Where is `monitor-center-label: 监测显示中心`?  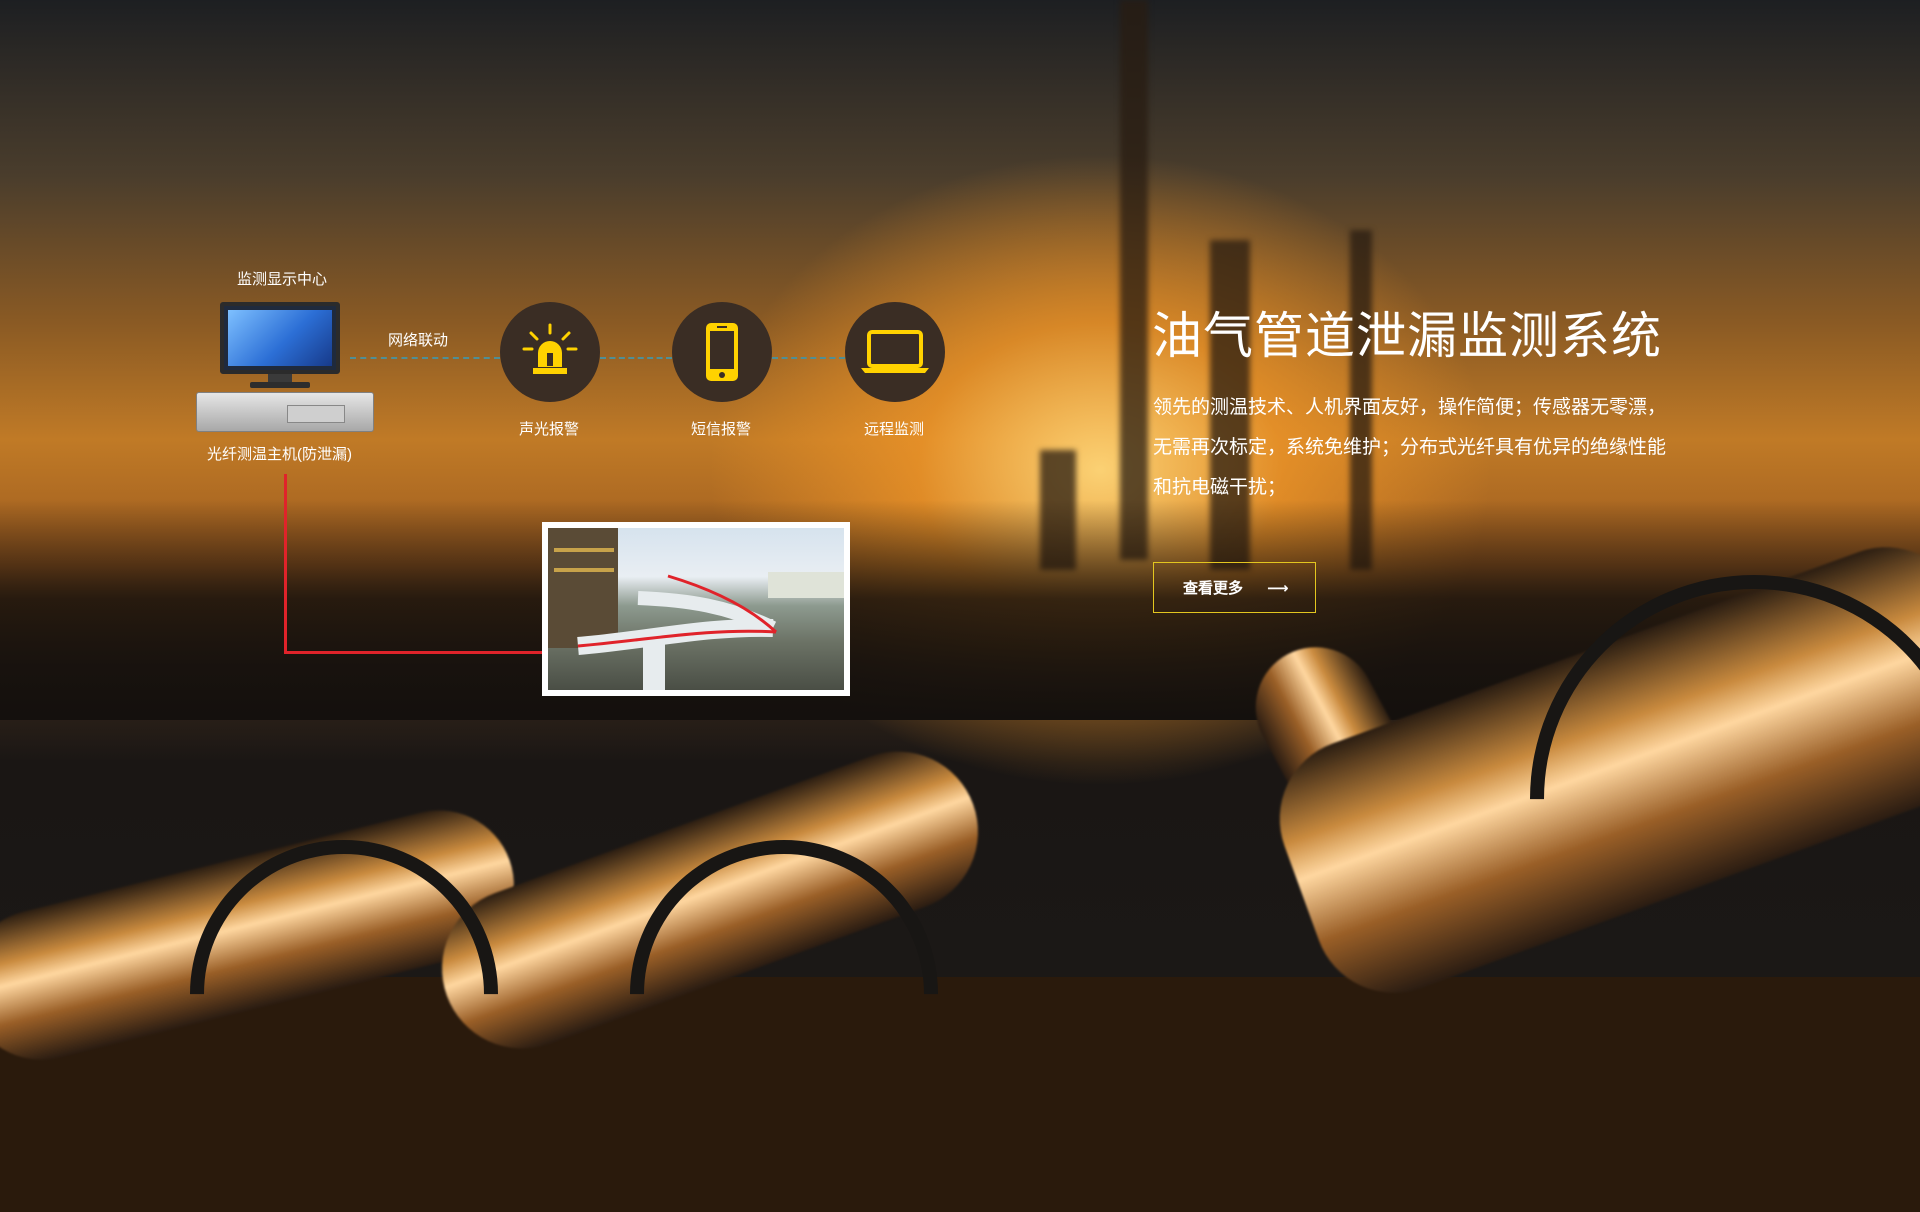
monitor-center-label: 监测显示中心 is located at coordinates (282, 279).